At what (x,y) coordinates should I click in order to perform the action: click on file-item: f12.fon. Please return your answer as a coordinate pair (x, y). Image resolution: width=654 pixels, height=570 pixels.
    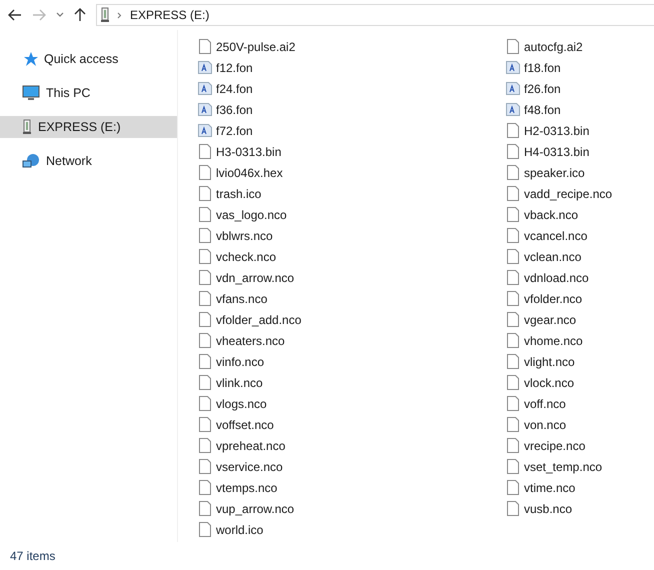
    Looking at the image, I should click on (227, 67).